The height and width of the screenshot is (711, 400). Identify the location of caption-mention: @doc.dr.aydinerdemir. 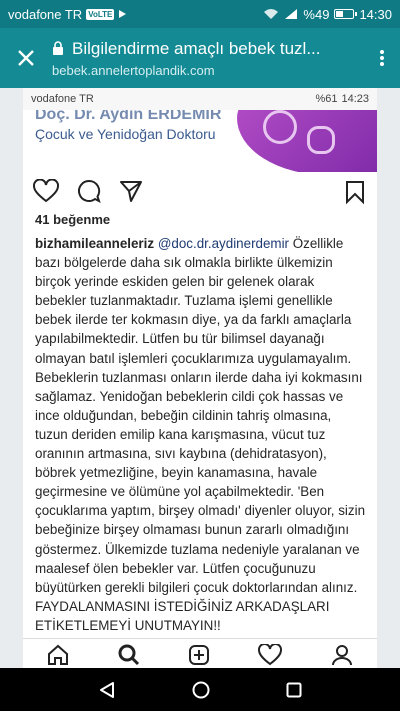
(223, 243).